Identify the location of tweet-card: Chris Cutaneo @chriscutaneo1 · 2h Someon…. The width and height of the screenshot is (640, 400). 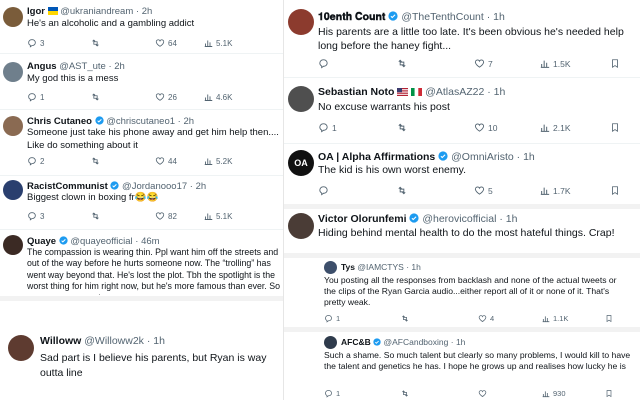
(141, 144).